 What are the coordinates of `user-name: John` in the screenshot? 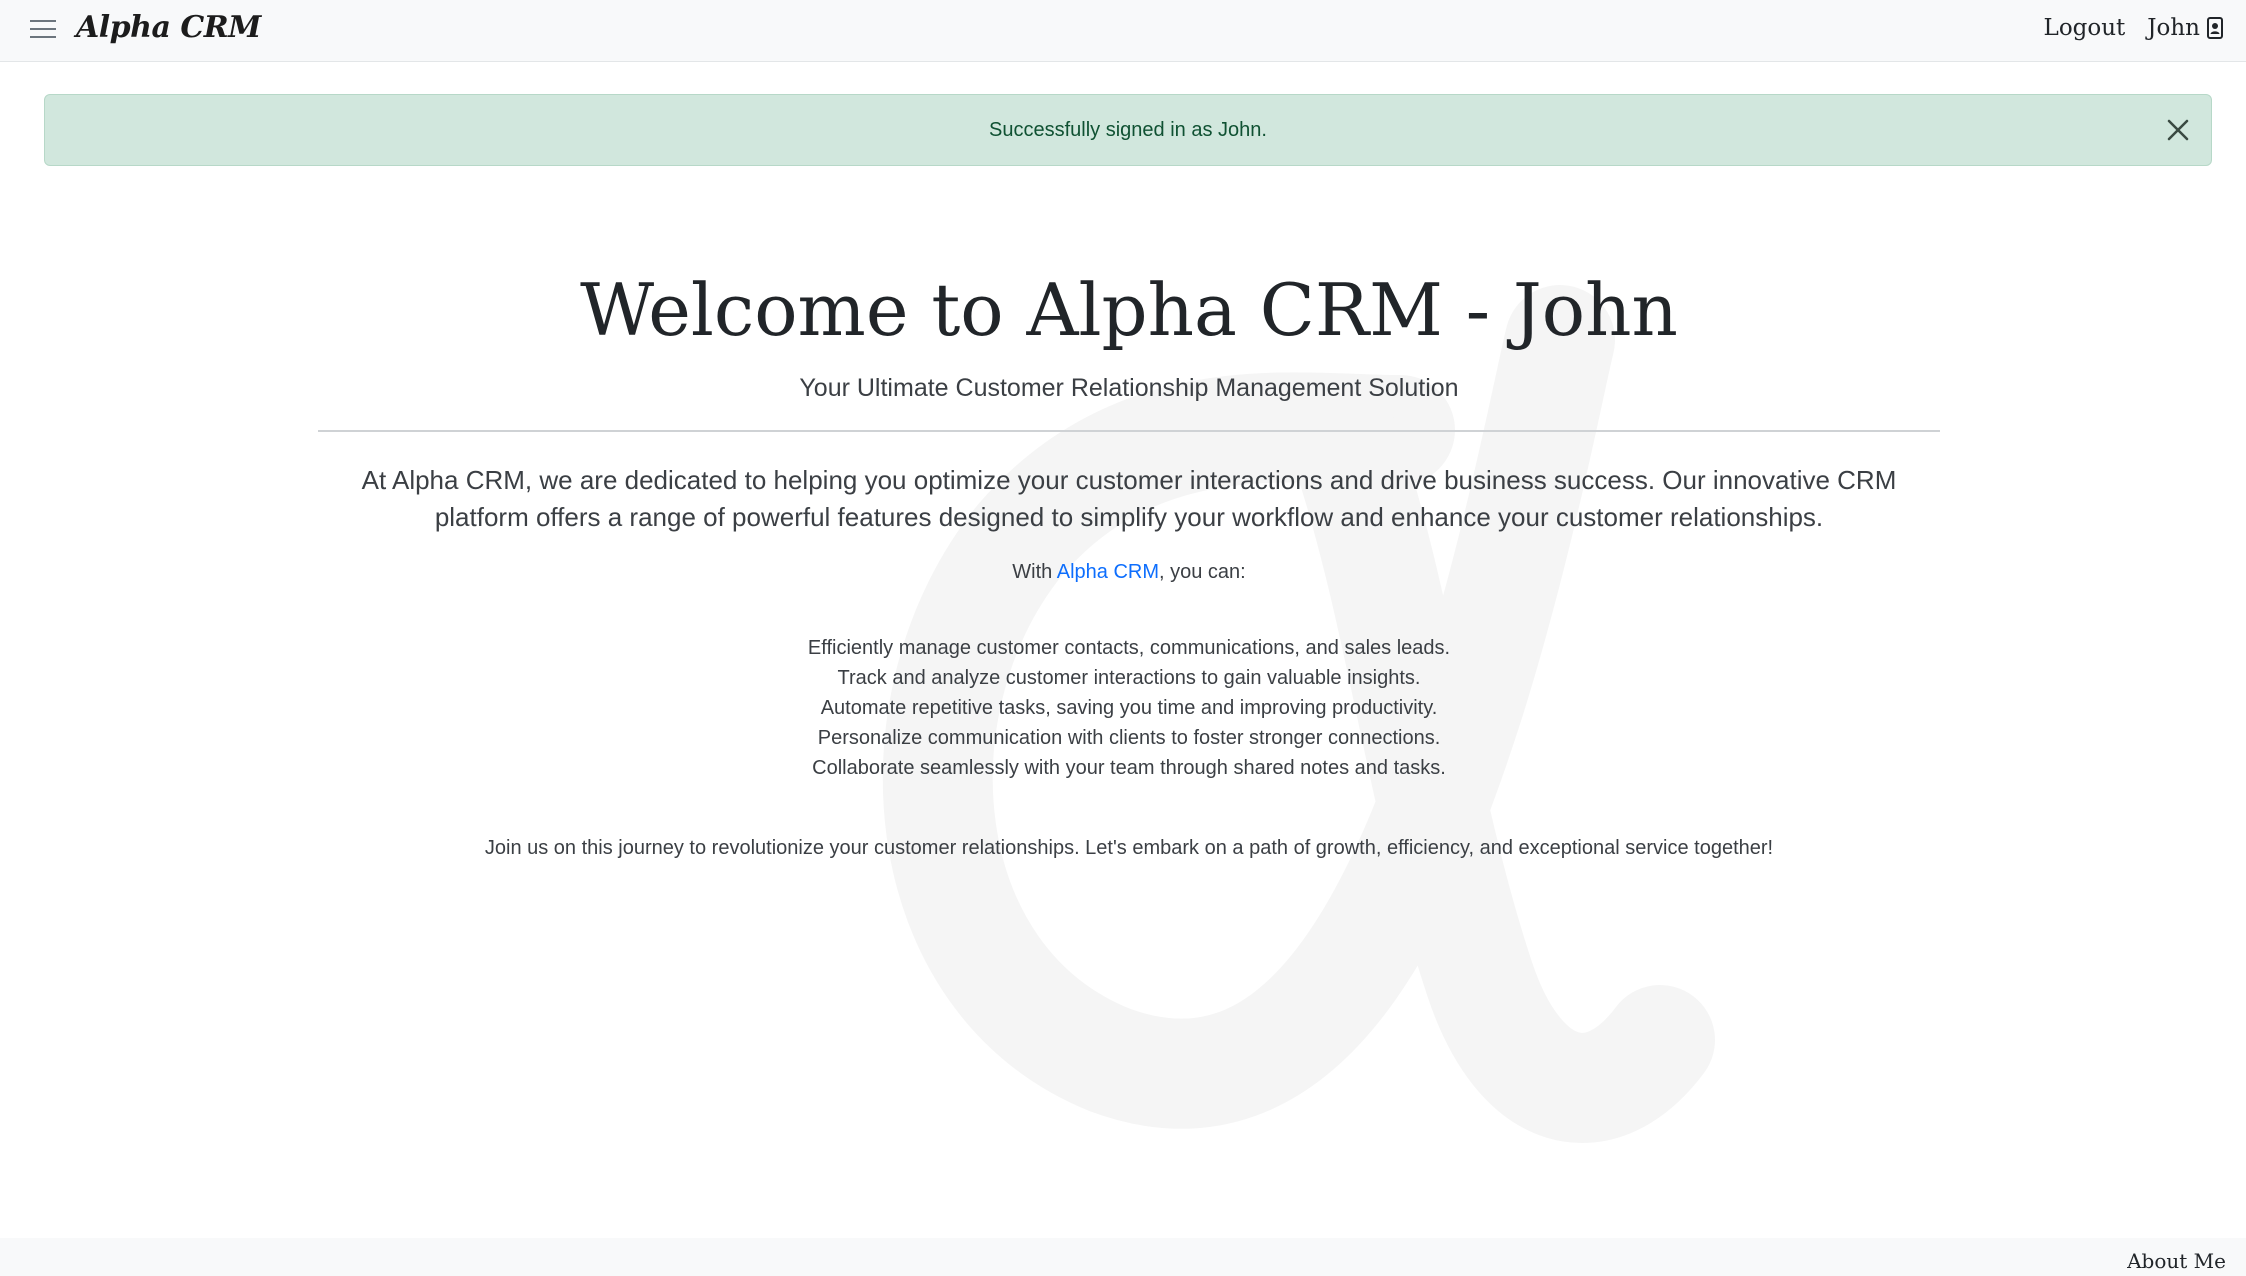 It's located at (2173, 28).